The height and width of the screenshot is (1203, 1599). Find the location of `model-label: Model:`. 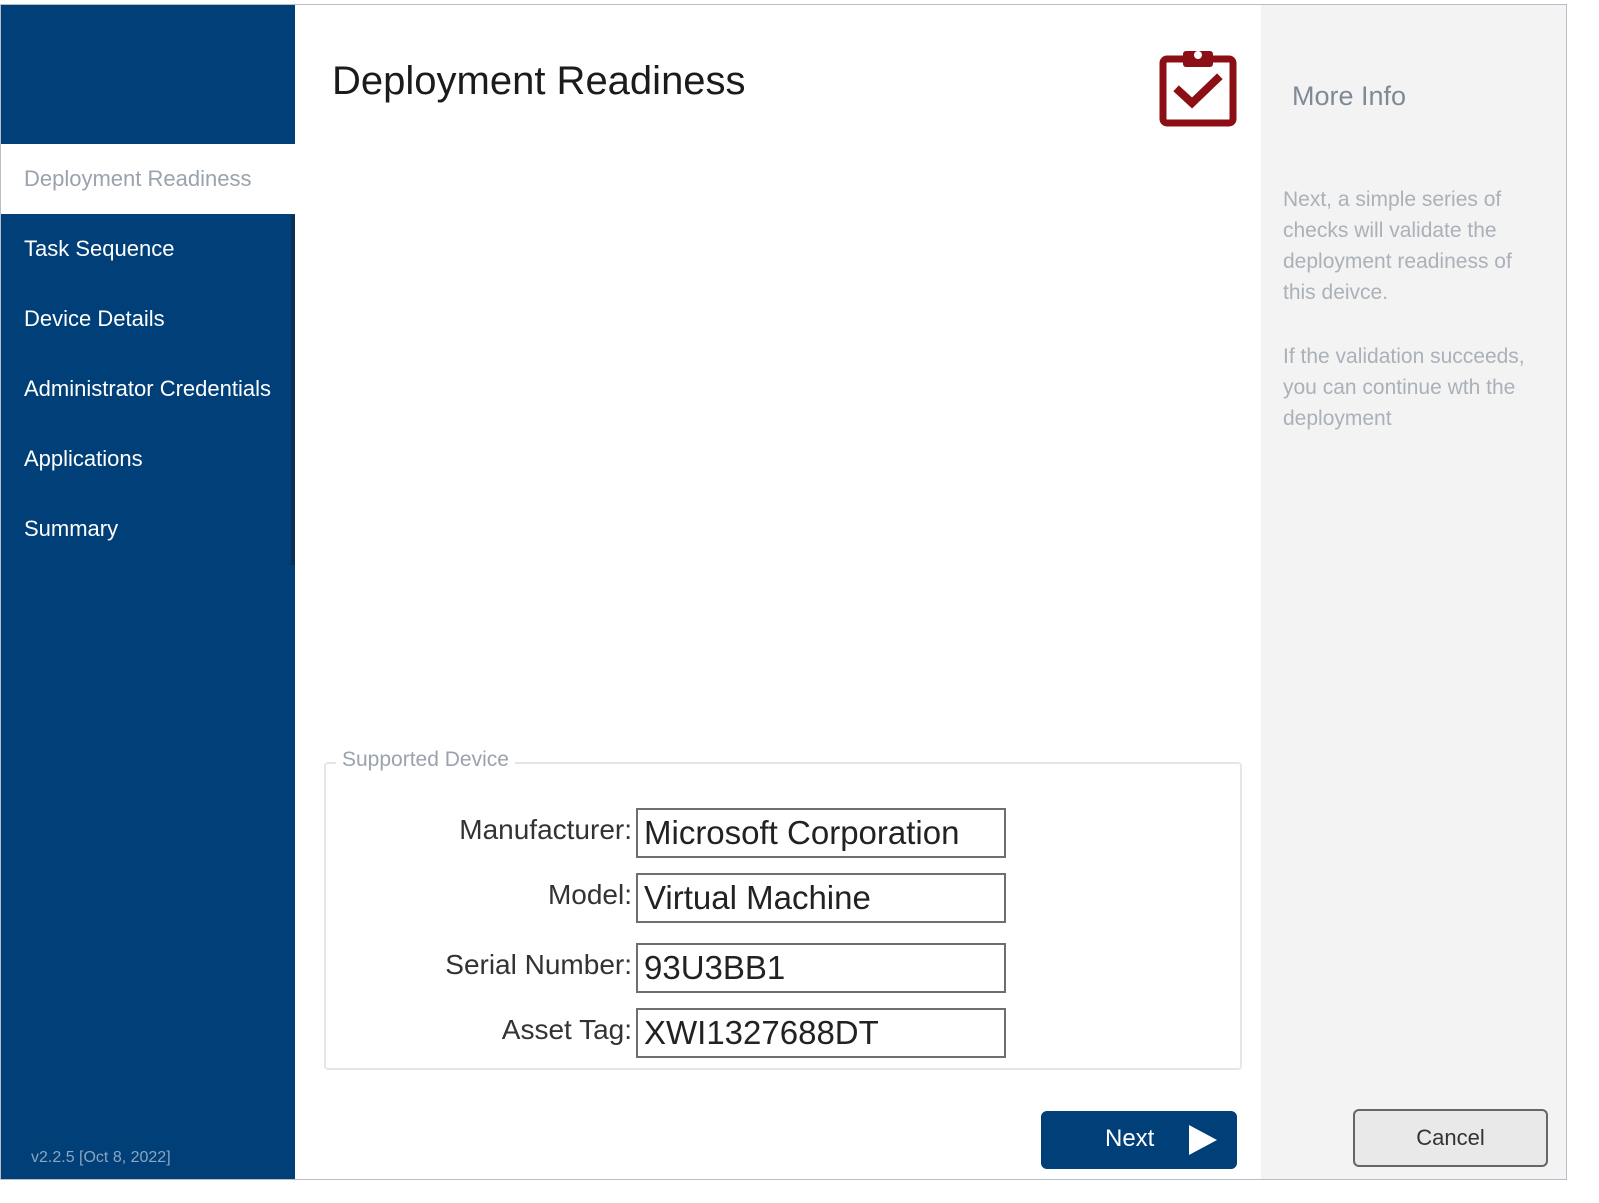

model-label: Model: is located at coordinates (589, 894).